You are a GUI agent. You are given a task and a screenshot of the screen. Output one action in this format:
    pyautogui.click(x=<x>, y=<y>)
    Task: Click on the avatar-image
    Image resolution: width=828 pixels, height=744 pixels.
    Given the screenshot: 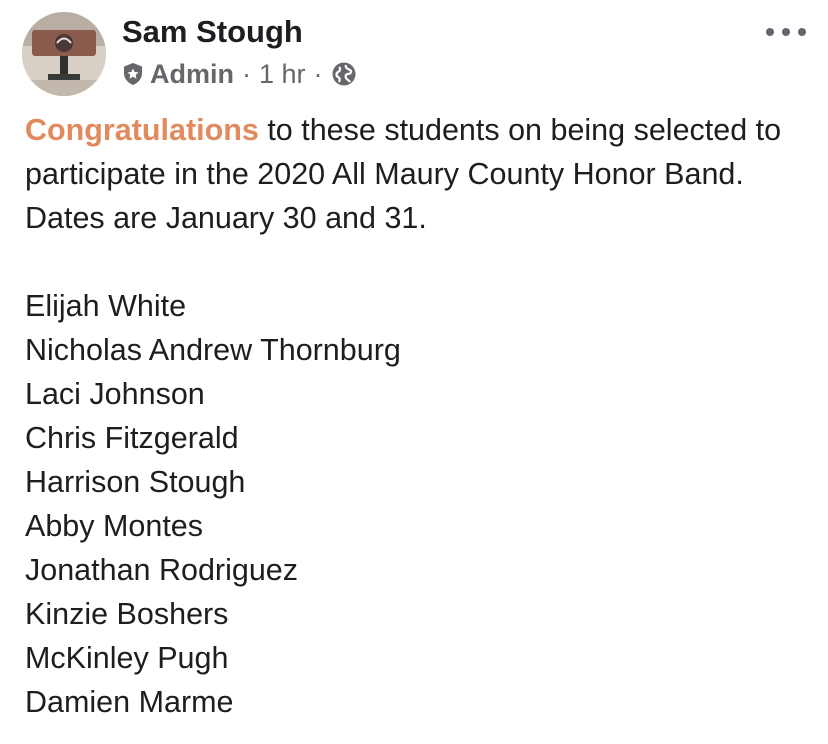 What is the action you would take?
    pyautogui.click(x=64, y=54)
    